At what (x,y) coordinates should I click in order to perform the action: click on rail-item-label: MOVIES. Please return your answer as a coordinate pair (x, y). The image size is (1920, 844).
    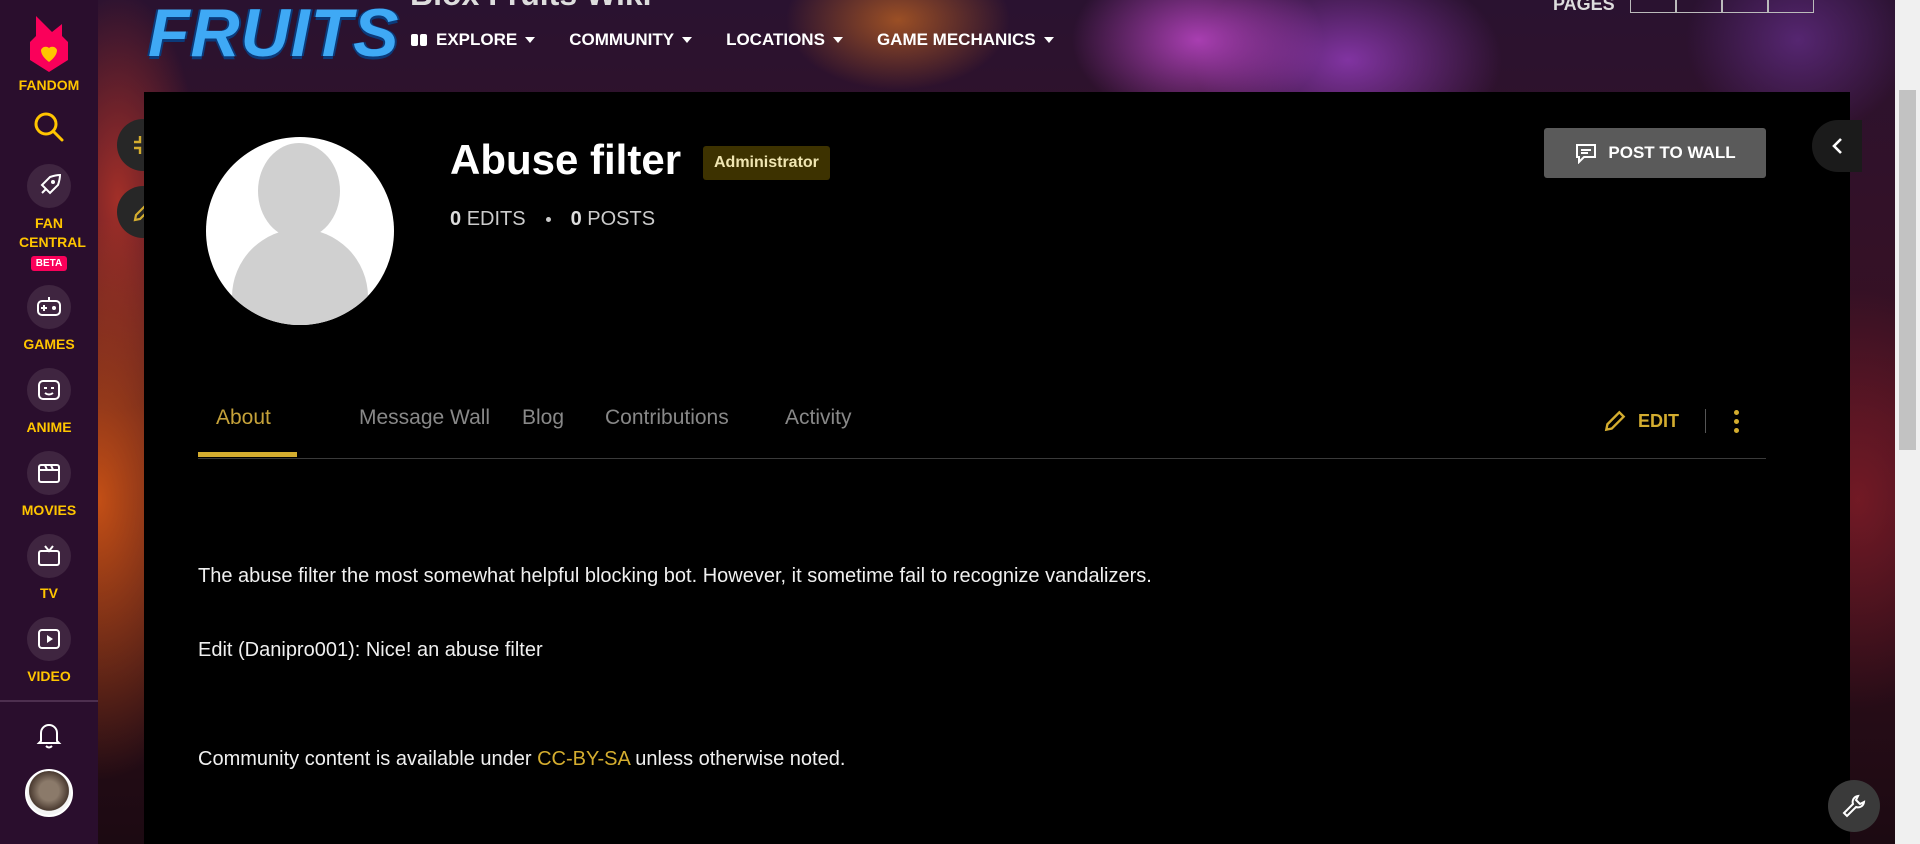
    Looking at the image, I should click on (49, 510).